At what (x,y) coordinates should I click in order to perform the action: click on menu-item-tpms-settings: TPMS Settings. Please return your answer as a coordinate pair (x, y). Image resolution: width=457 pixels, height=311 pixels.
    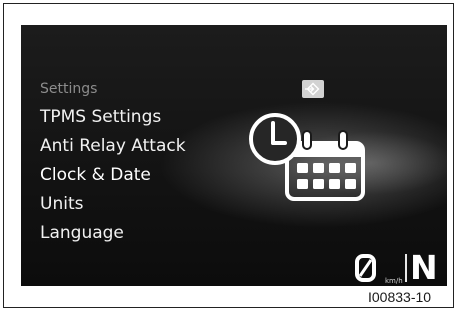
    Looking at the image, I should click on (100, 117).